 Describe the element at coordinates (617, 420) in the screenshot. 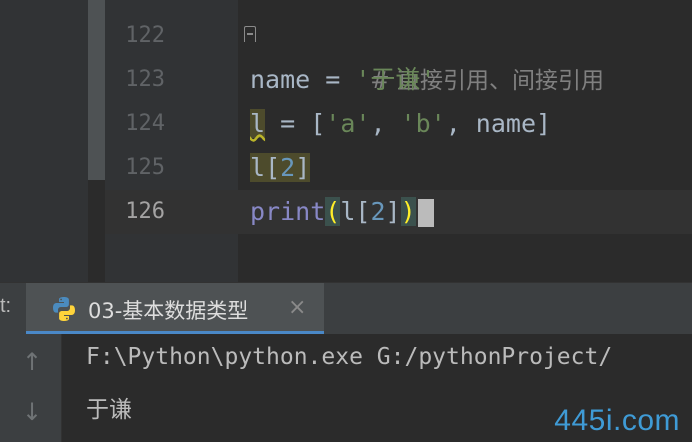

I see `watermark: 445i.com` at that location.